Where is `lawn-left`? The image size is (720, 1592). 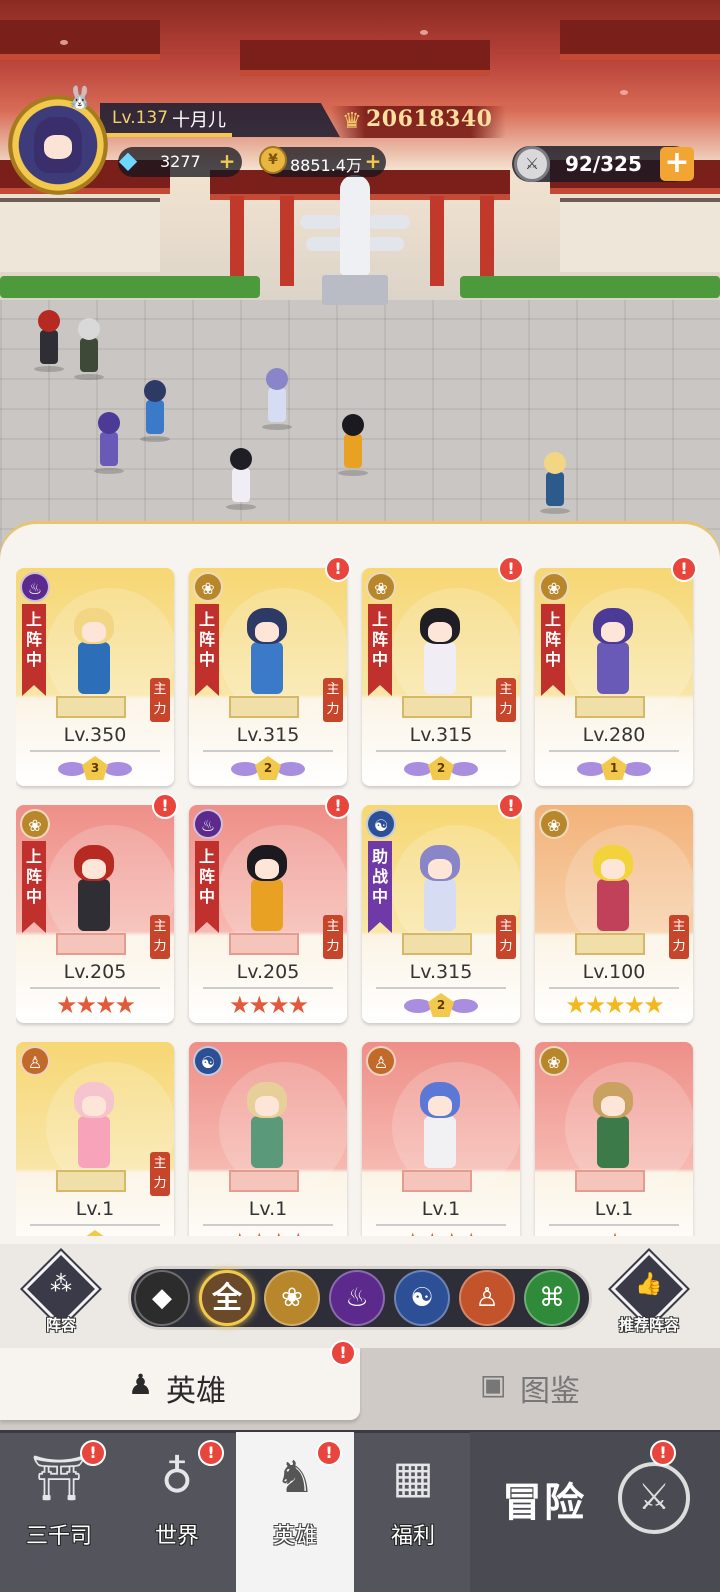 lawn-left is located at coordinates (130, 287).